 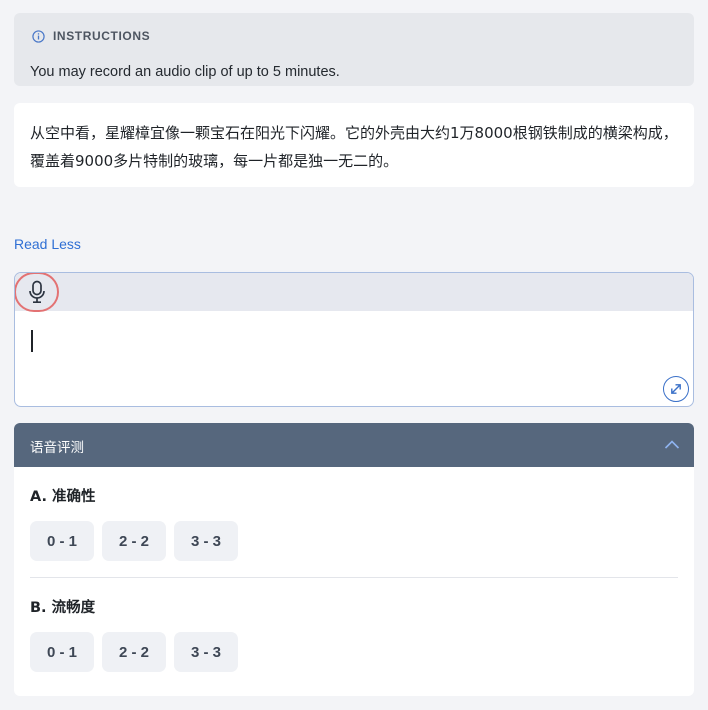 I want to click on fluency-option-0-1: 0 - 1, so click(x=62, y=652).